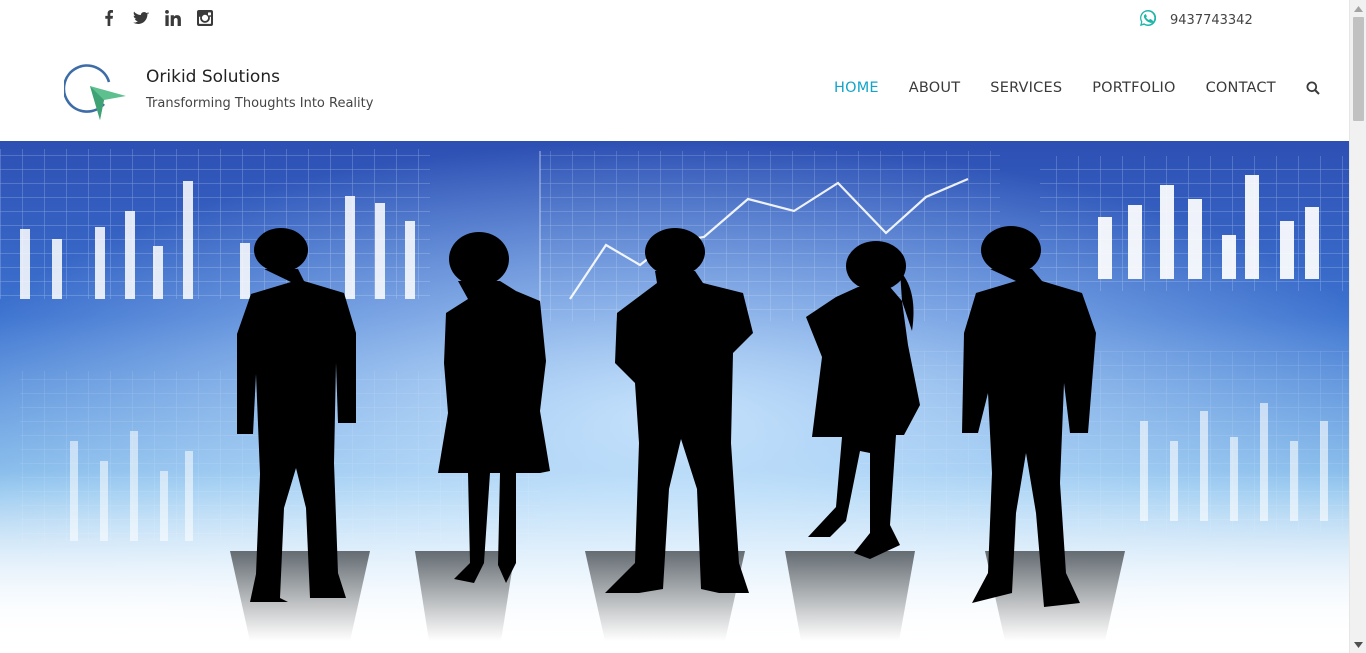  Describe the element at coordinates (674, 20) in the screenshot. I see `top-bar: 9437743342` at that location.